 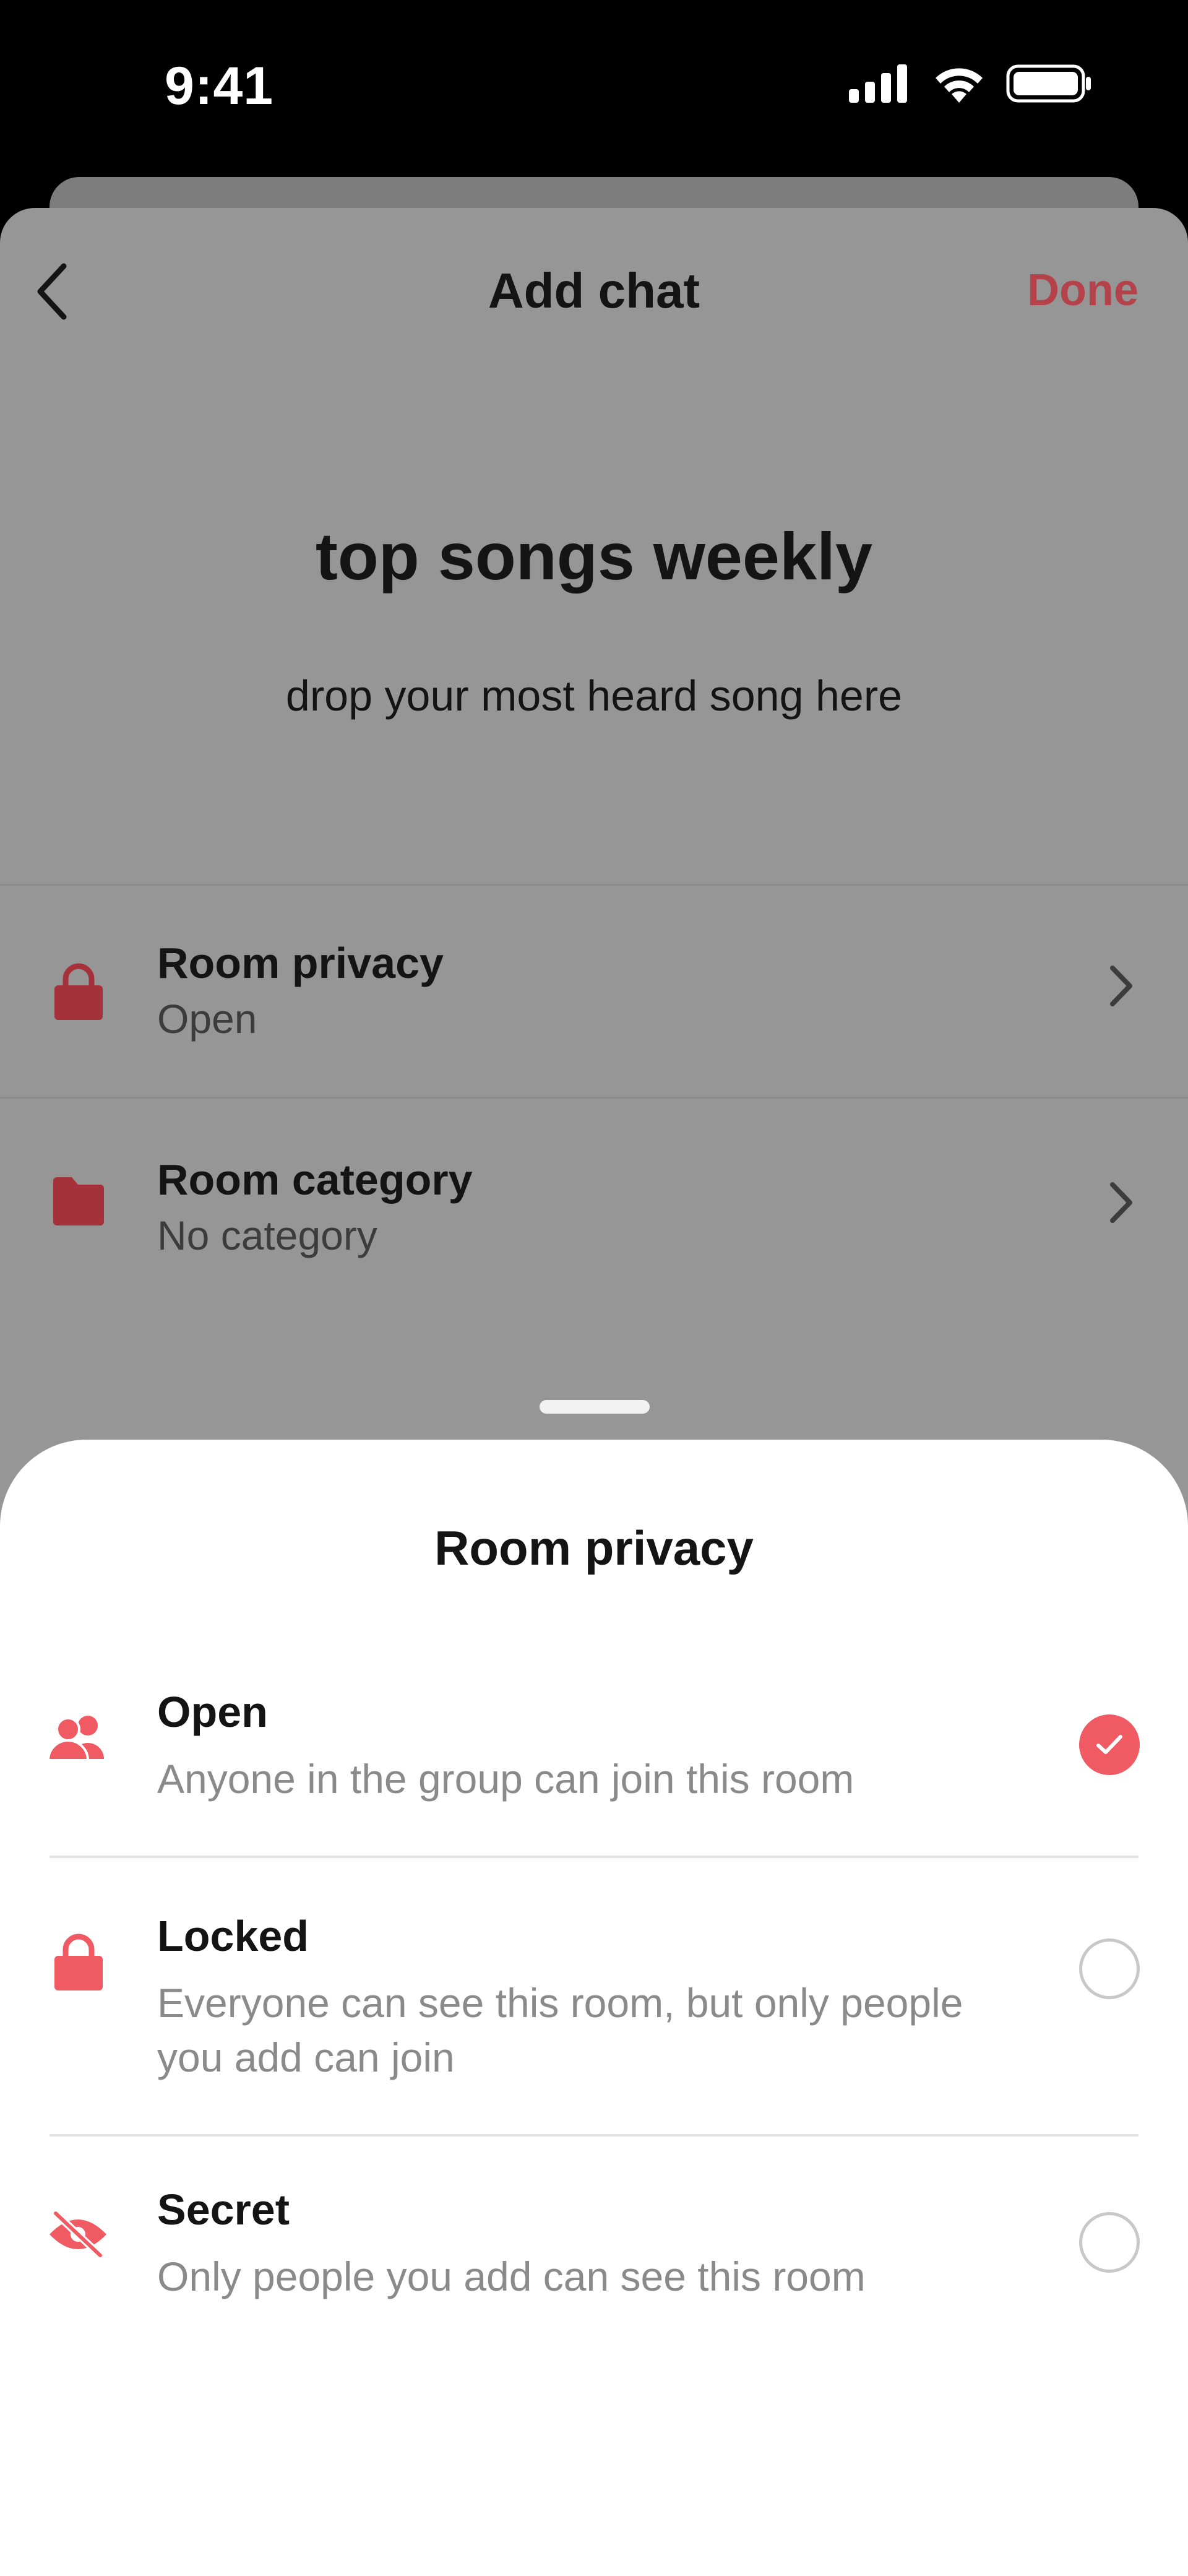 I want to click on option-description: Anyone in the group can join this room, so click(x=506, y=1779).